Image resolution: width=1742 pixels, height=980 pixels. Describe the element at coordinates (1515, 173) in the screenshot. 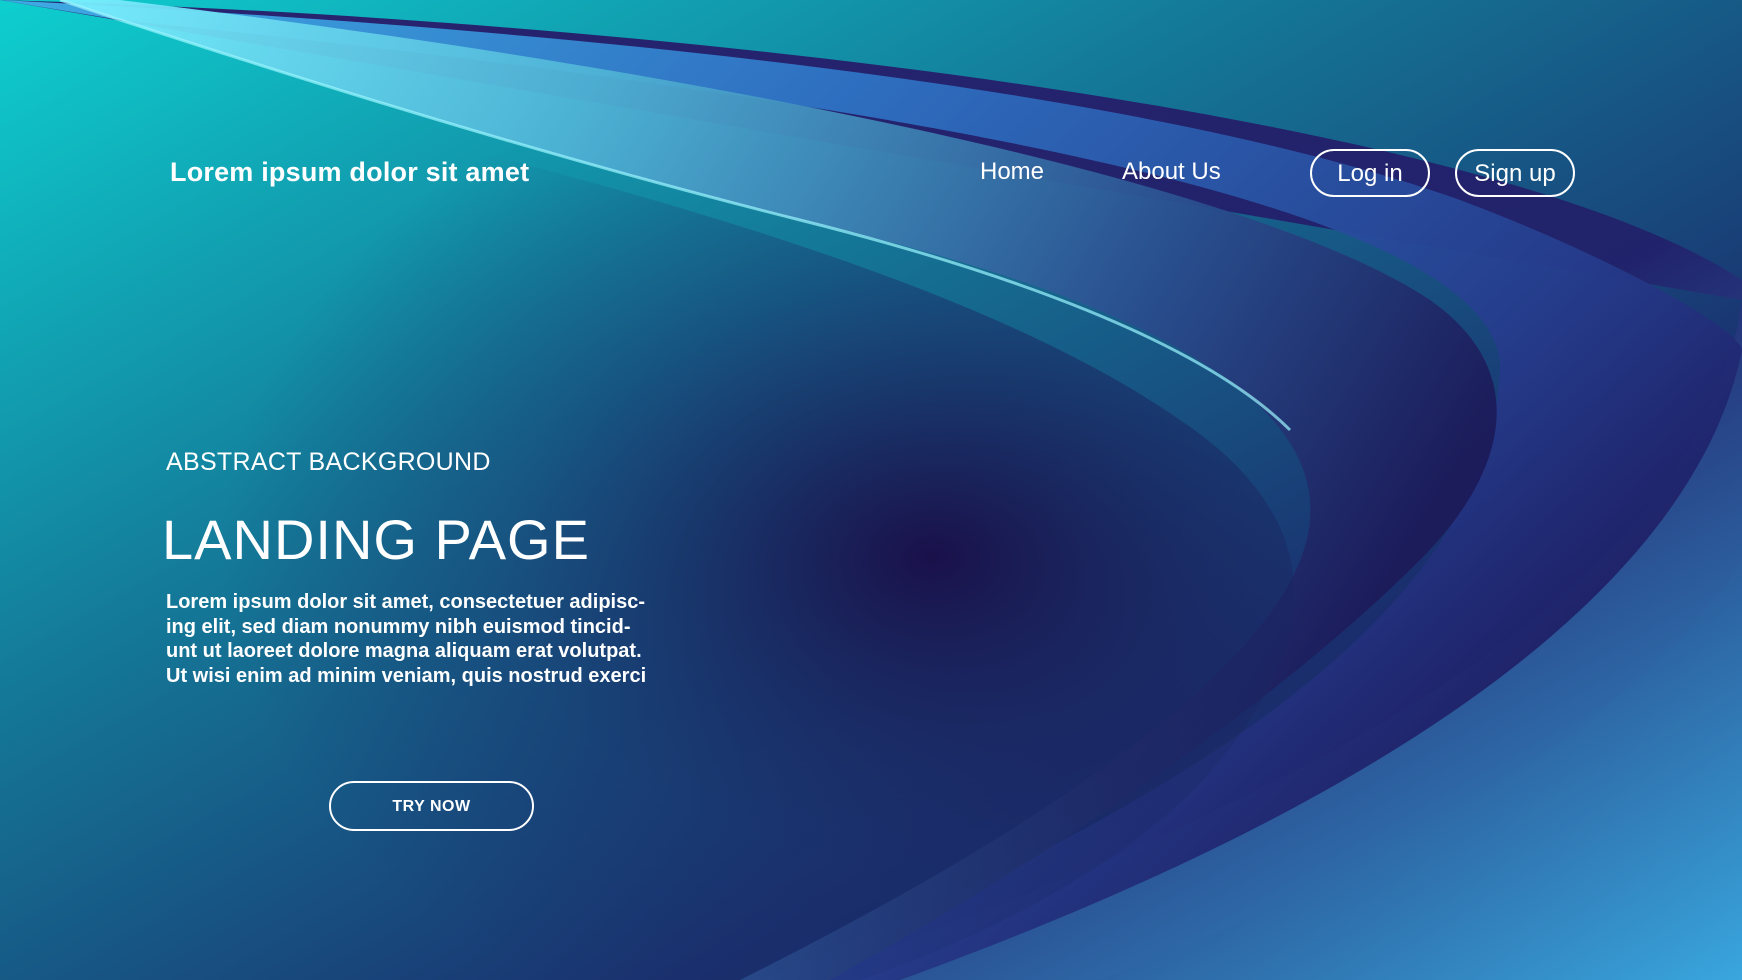

I see `signup-button: Sign up` at that location.